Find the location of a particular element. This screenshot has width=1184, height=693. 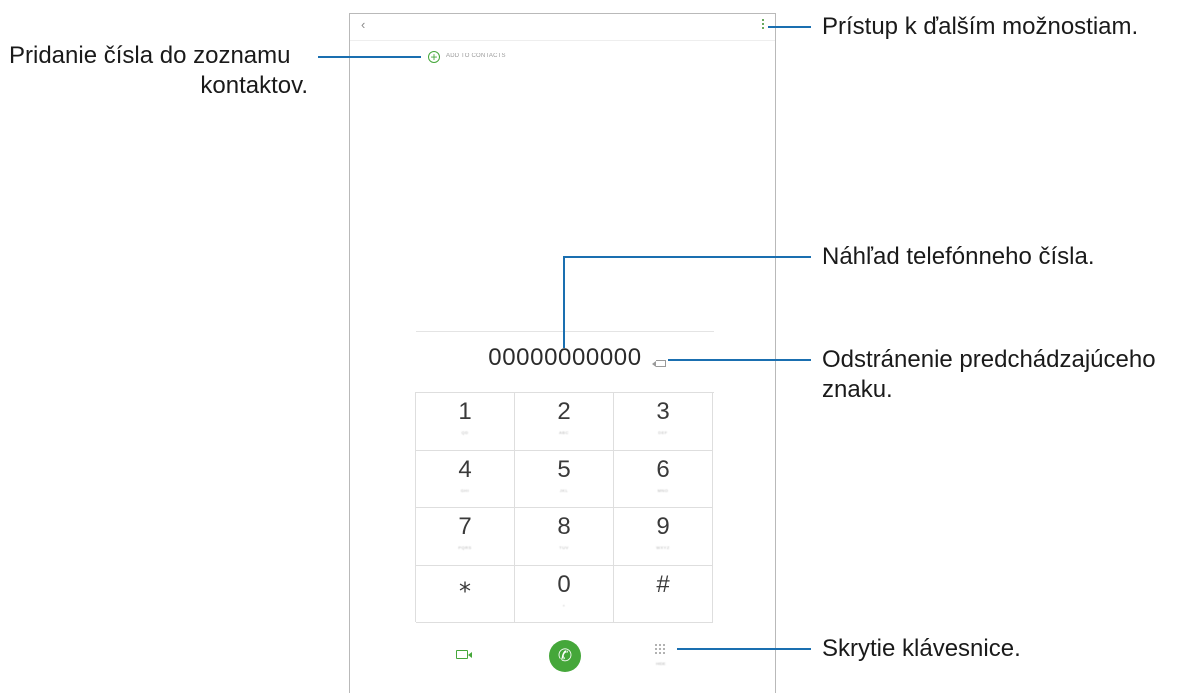

key-6: 6 MNO is located at coordinates (663, 479).